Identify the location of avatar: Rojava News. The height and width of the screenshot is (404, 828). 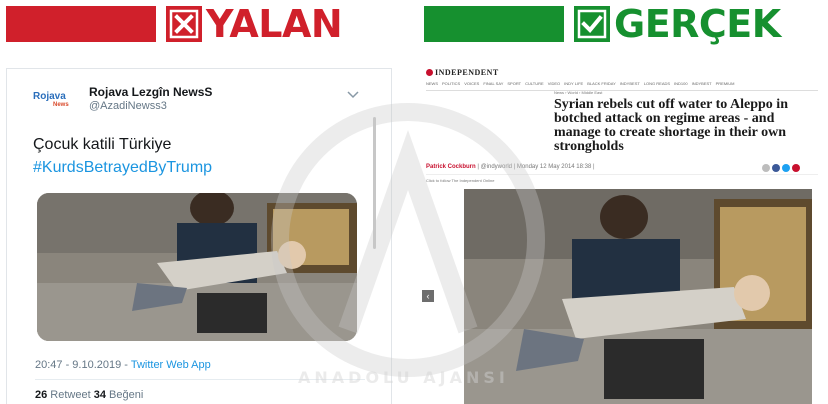
(56, 102).